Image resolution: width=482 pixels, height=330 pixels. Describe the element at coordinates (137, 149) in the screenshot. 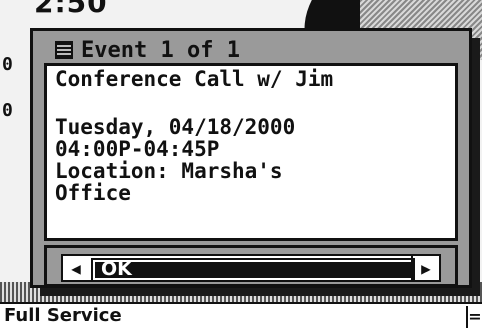

I see `event-time: 04:00P-04:45P` at that location.